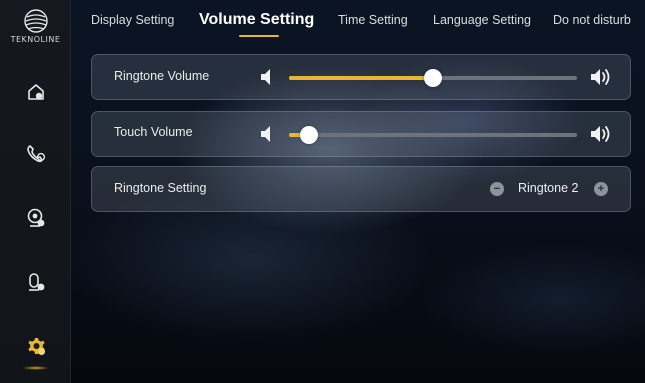 The height and width of the screenshot is (383, 645). What do you see at coordinates (433, 135) in the screenshot?
I see `touch-volume-slider` at bounding box center [433, 135].